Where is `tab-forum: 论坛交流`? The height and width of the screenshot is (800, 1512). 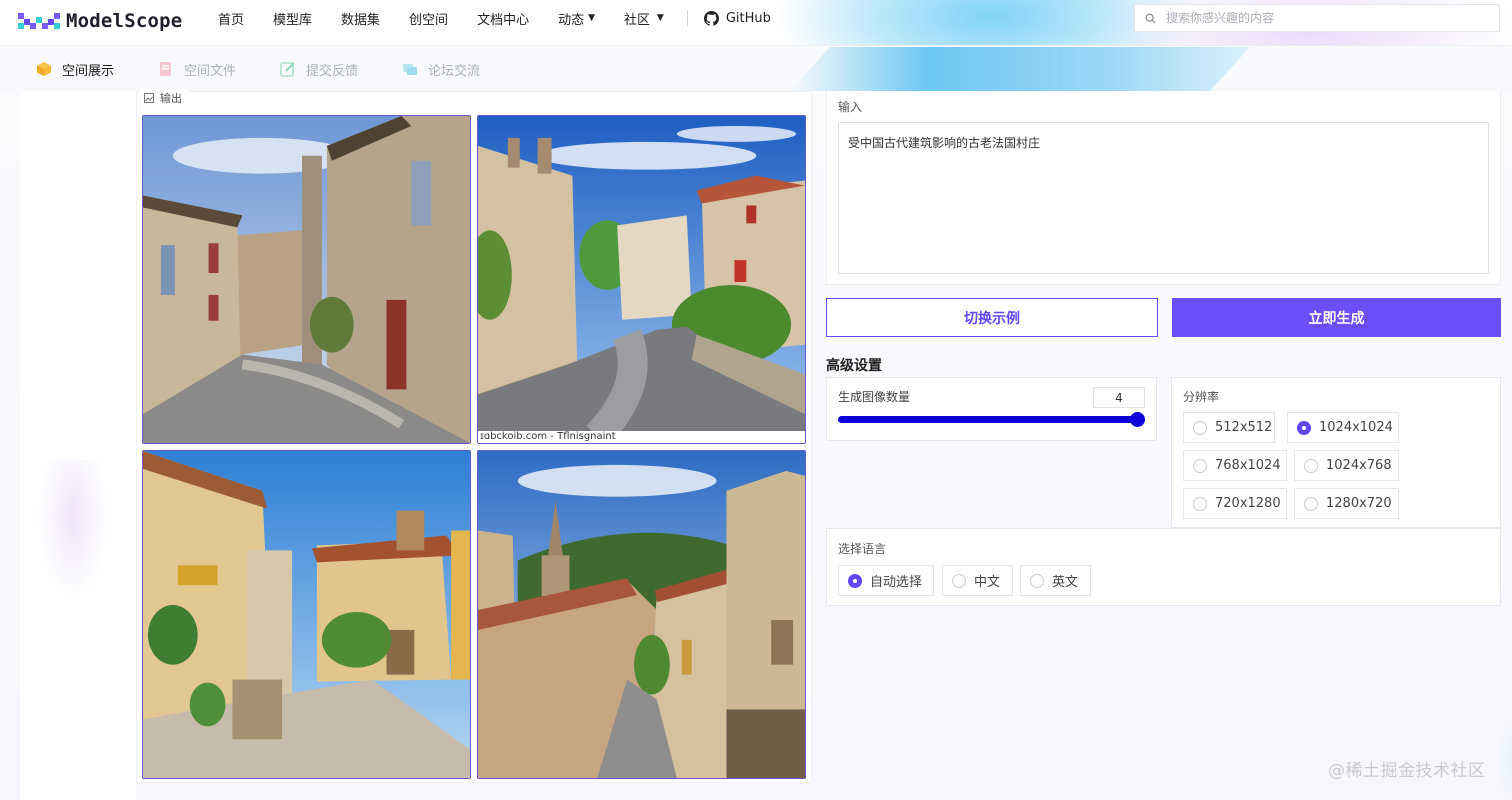 tab-forum: 论坛交流 is located at coordinates (441, 69).